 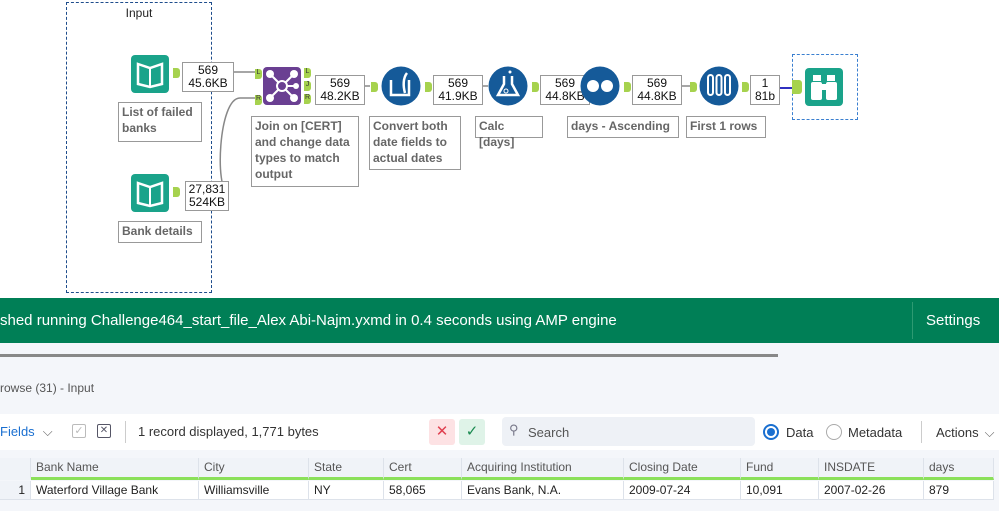 What do you see at coordinates (957, 432) in the screenshot?
I see `actions-label: Actions` at bounding box center [957, 432].